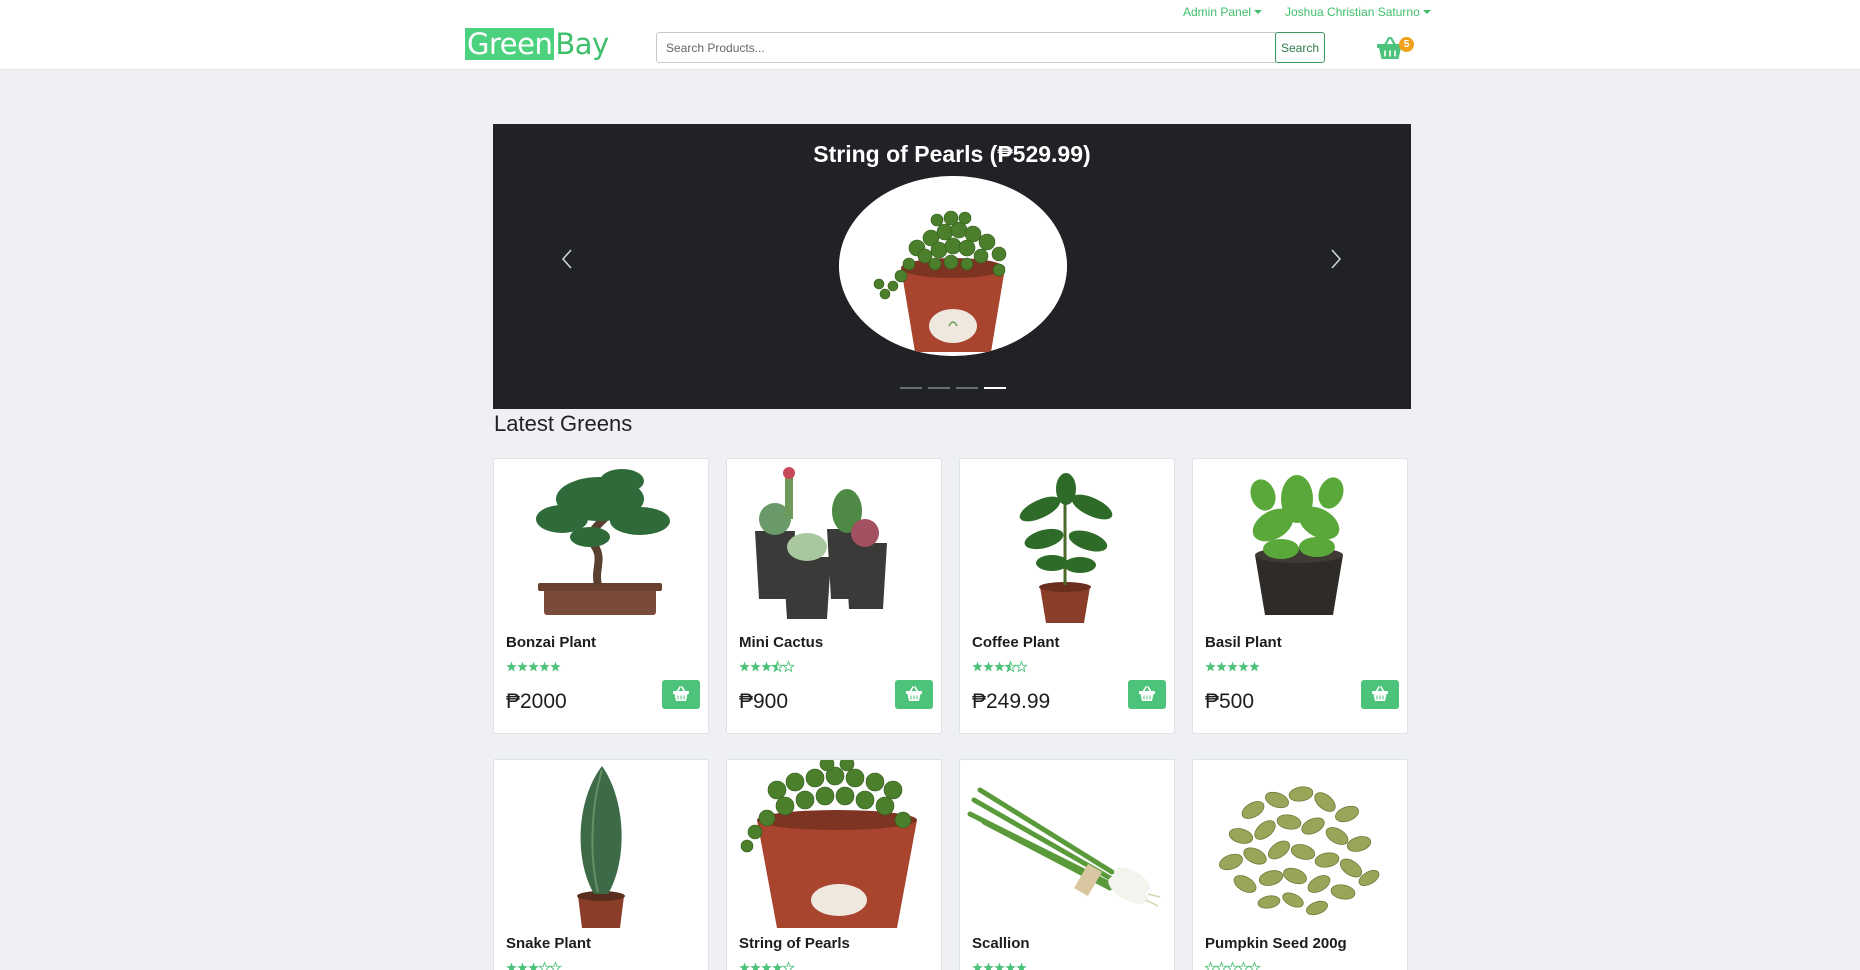 Image resolution: width=1860 pixels, height=970 pixels. What do you see at coordinates (1067, 844) in the screenshot?
I see `product-image-scallion` at bounding box center [1067, 844].